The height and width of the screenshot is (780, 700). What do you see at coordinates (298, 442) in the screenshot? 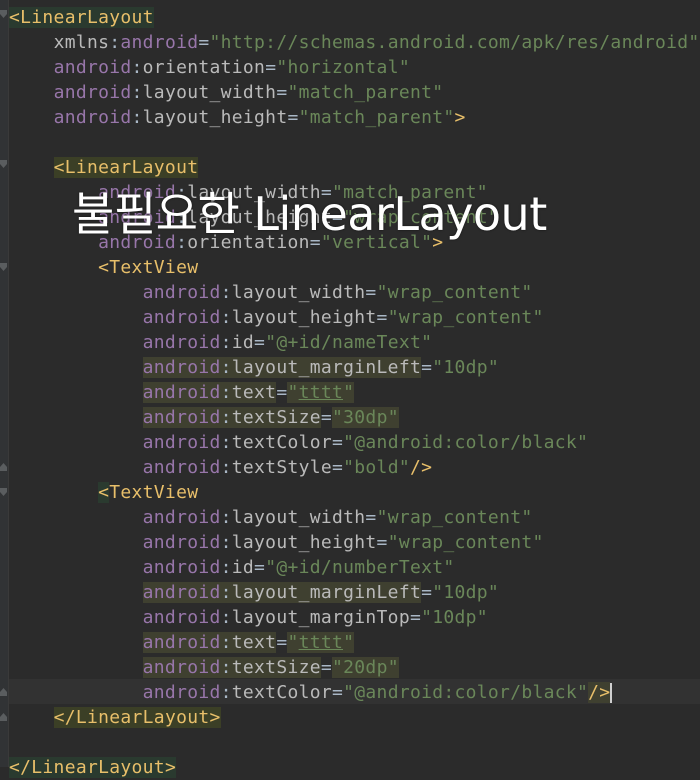
I see `code-line: android:textColor="@android:color/black"` at bounding box center [298, 442].